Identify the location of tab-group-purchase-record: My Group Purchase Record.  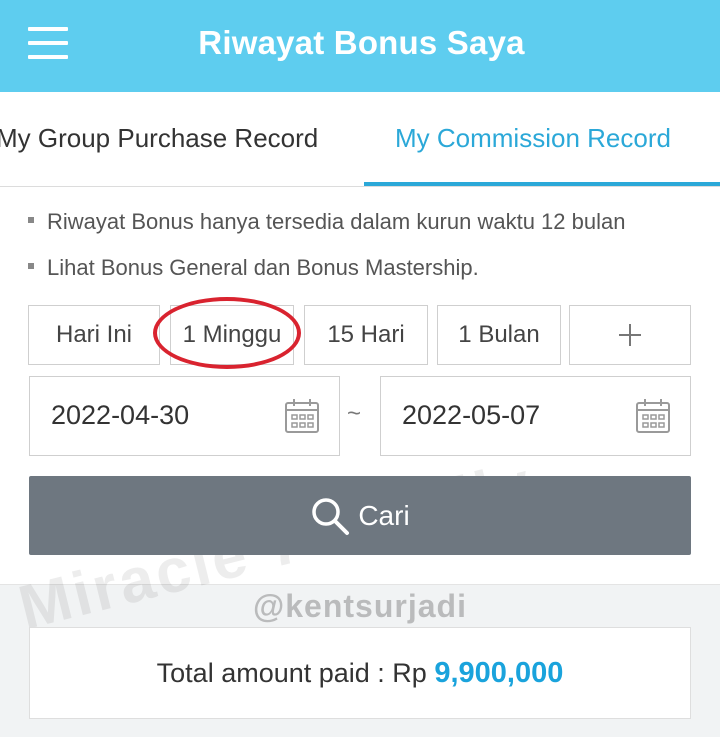
(159, 139).